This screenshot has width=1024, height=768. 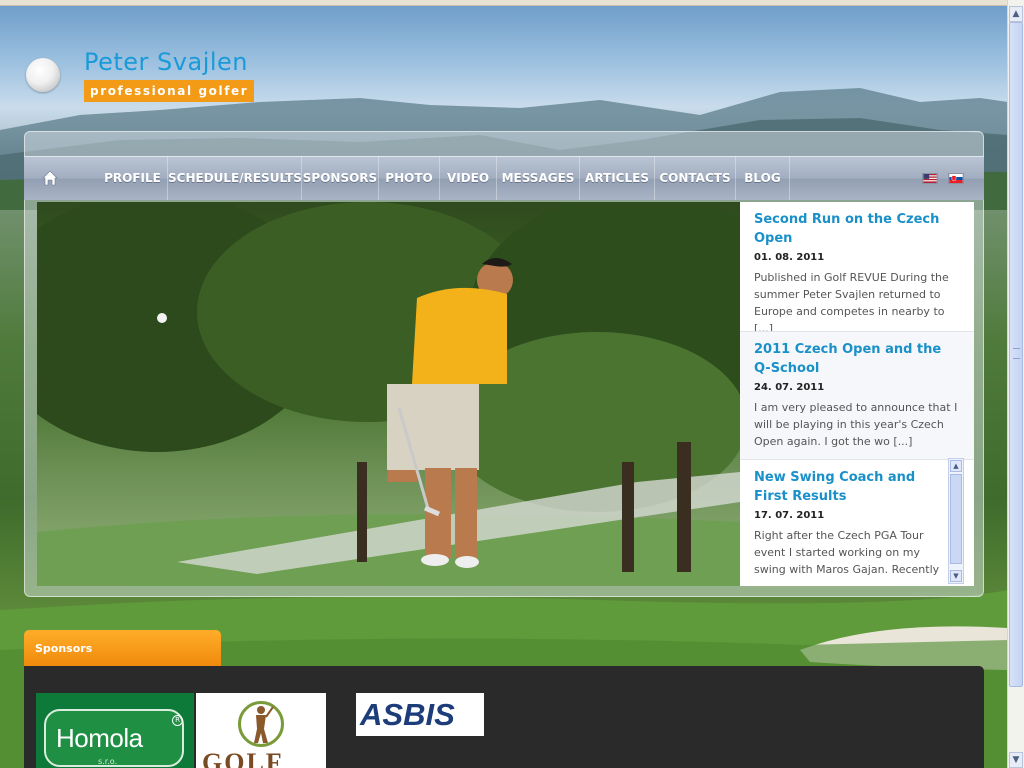 What do you see at coordinates (763, 178) in the screenshot?
I see `nav-blog: BLOG` at bounding box center [763, 178].